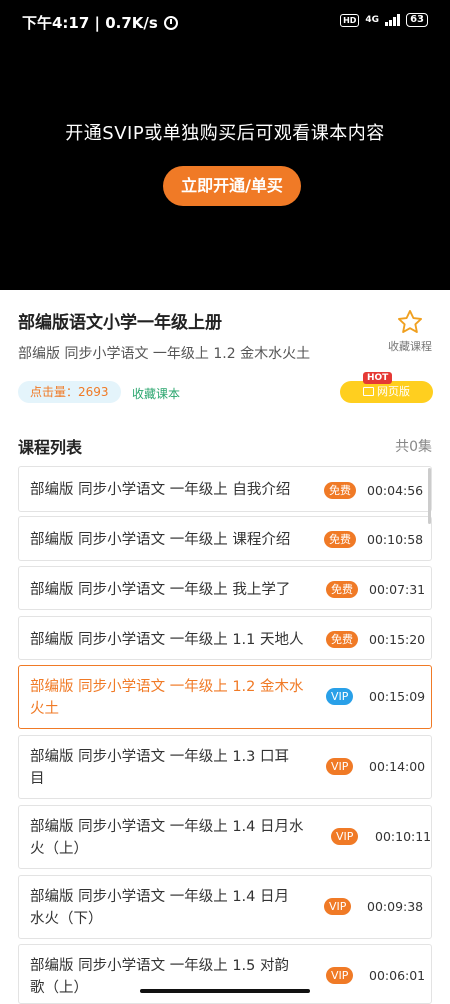 The height and width of the screenshot is (1004, 450). What do you see at coordinates (159, 966) in the screenshot?
I see `lesson-title-line1: 部编版 同步小学语文 一年级上 1.5 对韵` at bounding box center [159, 966].